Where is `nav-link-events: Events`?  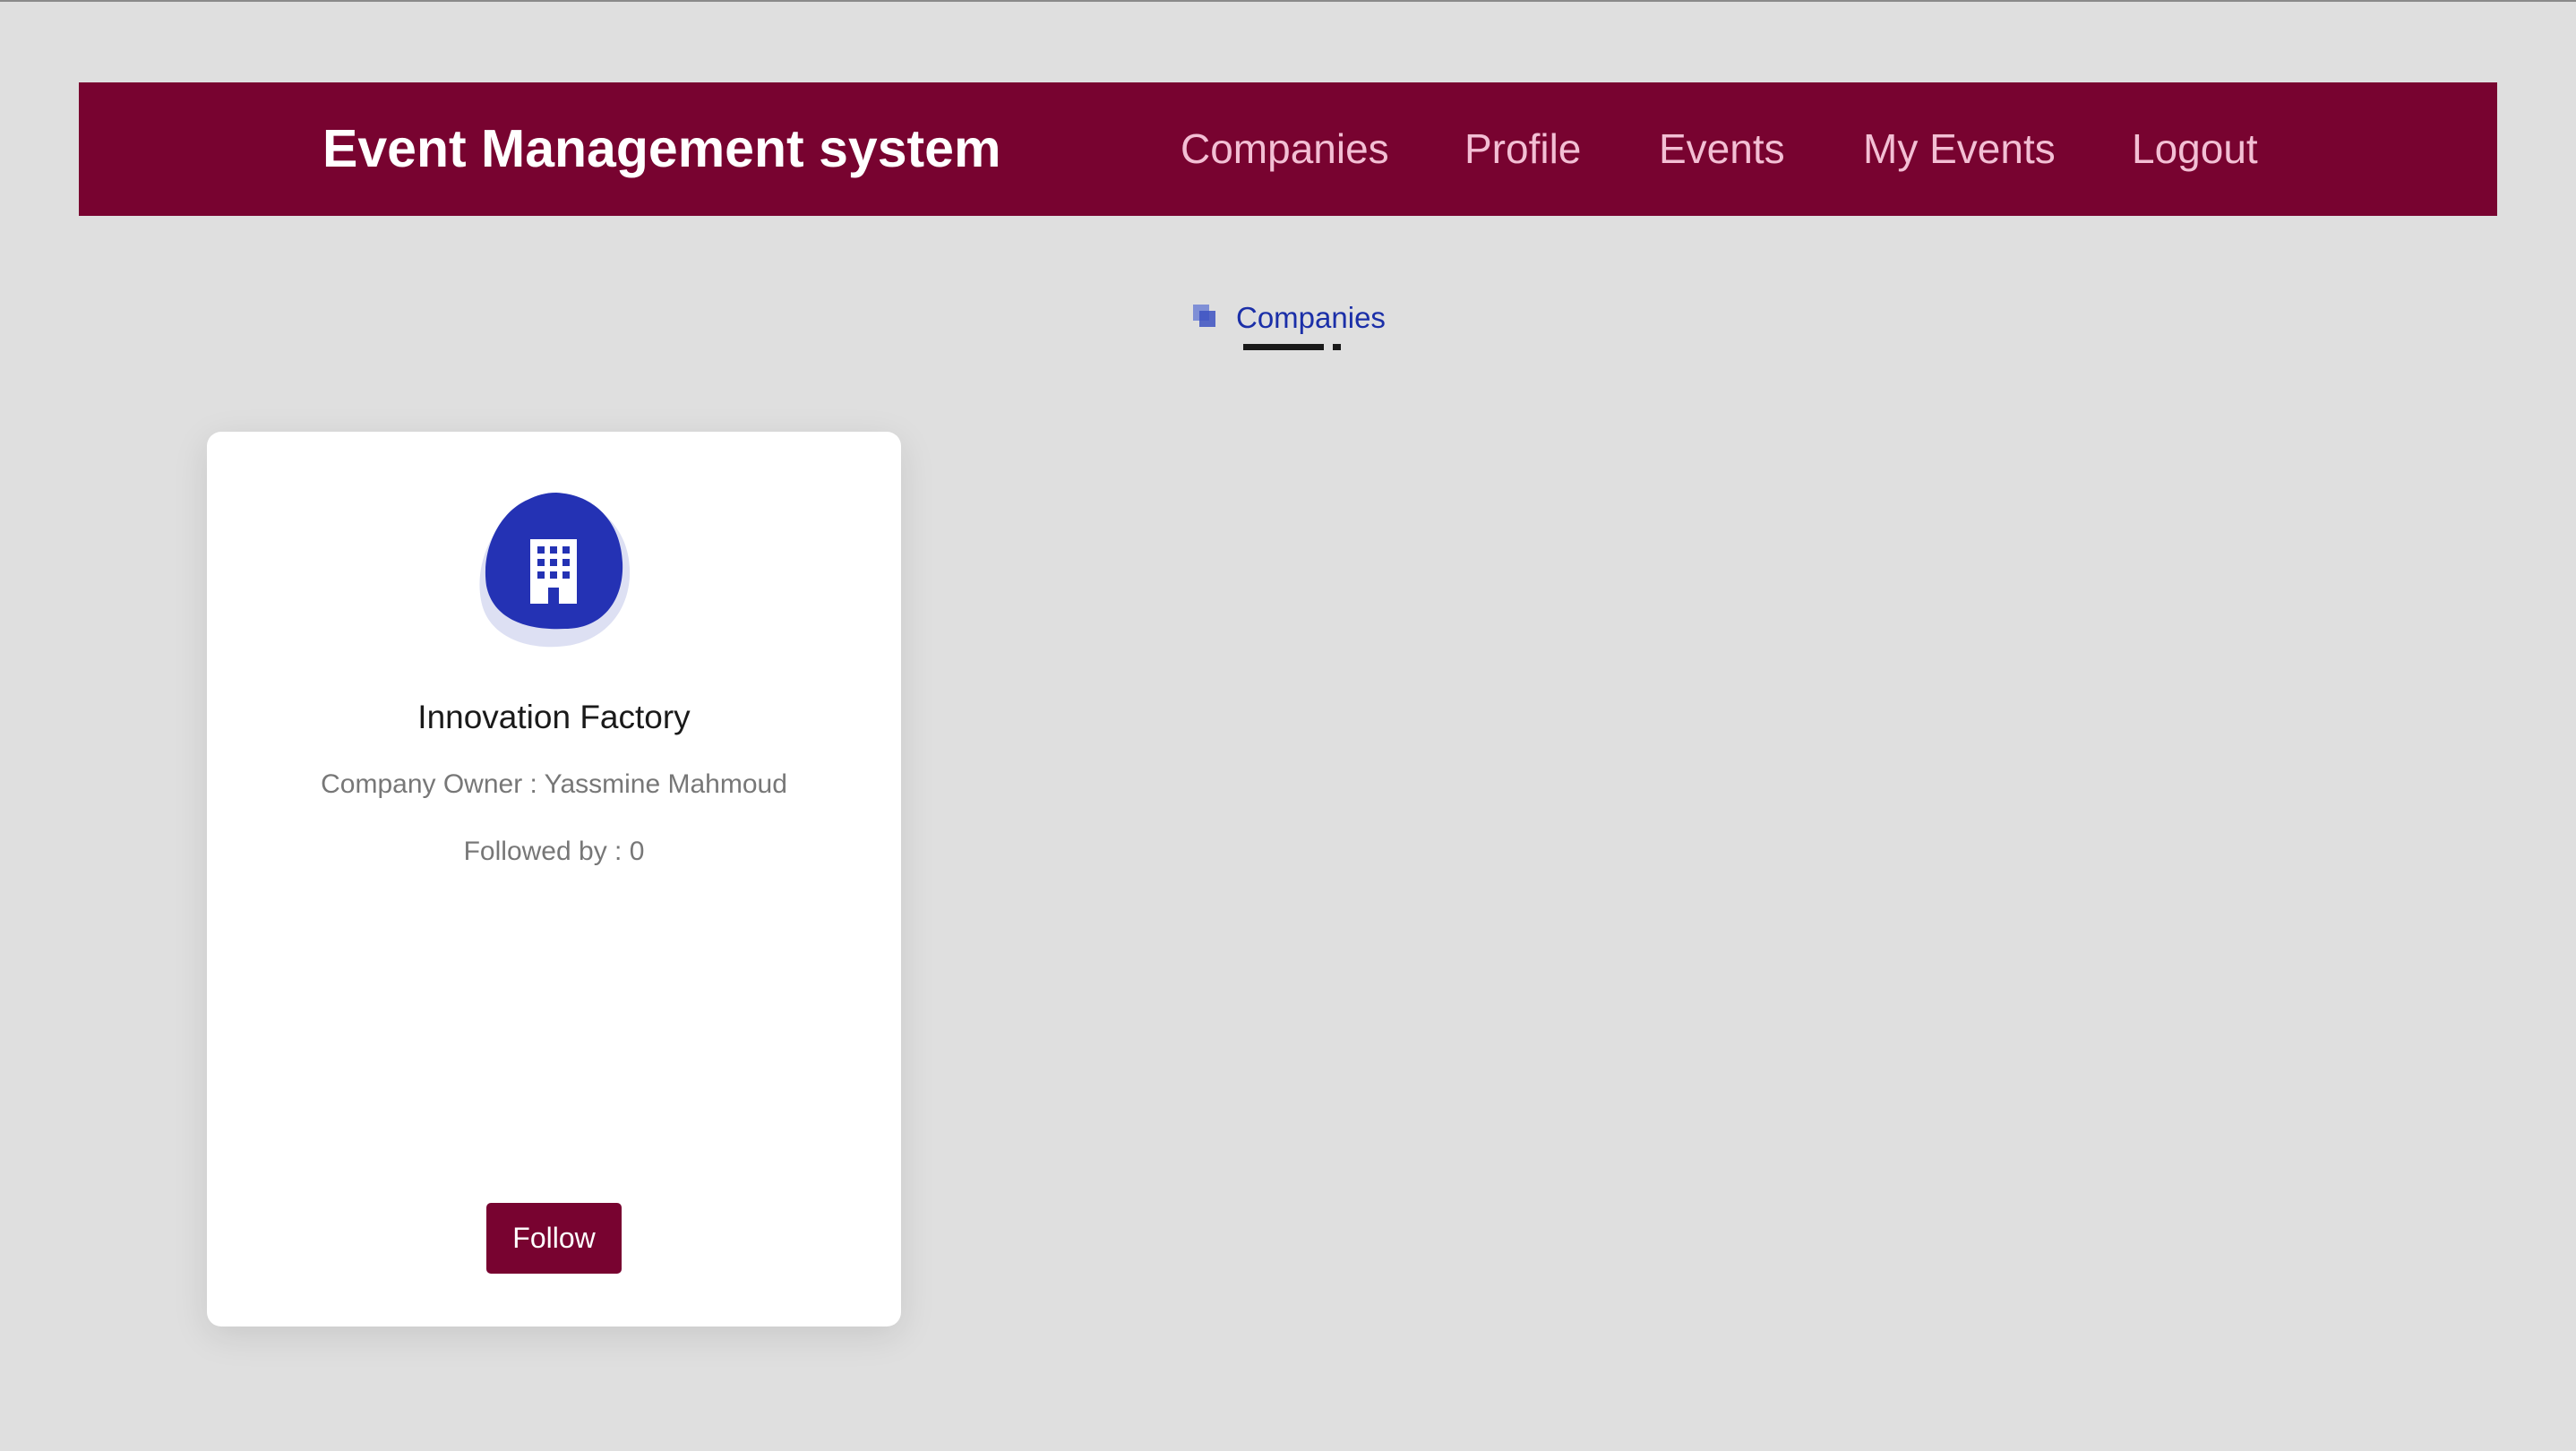 nav-link-events: Events is located at coordinates (1722, 149).